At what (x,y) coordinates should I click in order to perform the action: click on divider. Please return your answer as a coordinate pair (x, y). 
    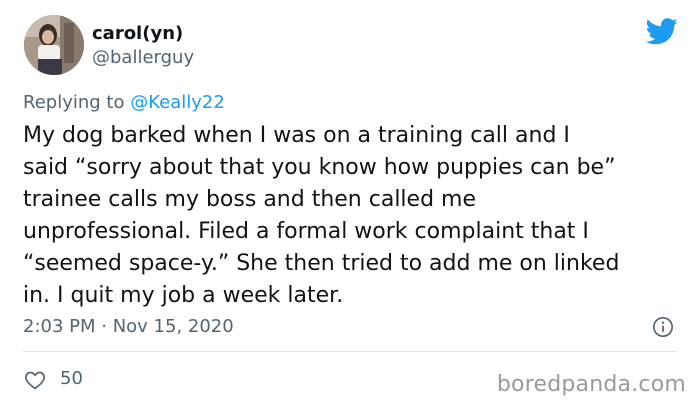
    Looking at the image, I should click on (350, 351).